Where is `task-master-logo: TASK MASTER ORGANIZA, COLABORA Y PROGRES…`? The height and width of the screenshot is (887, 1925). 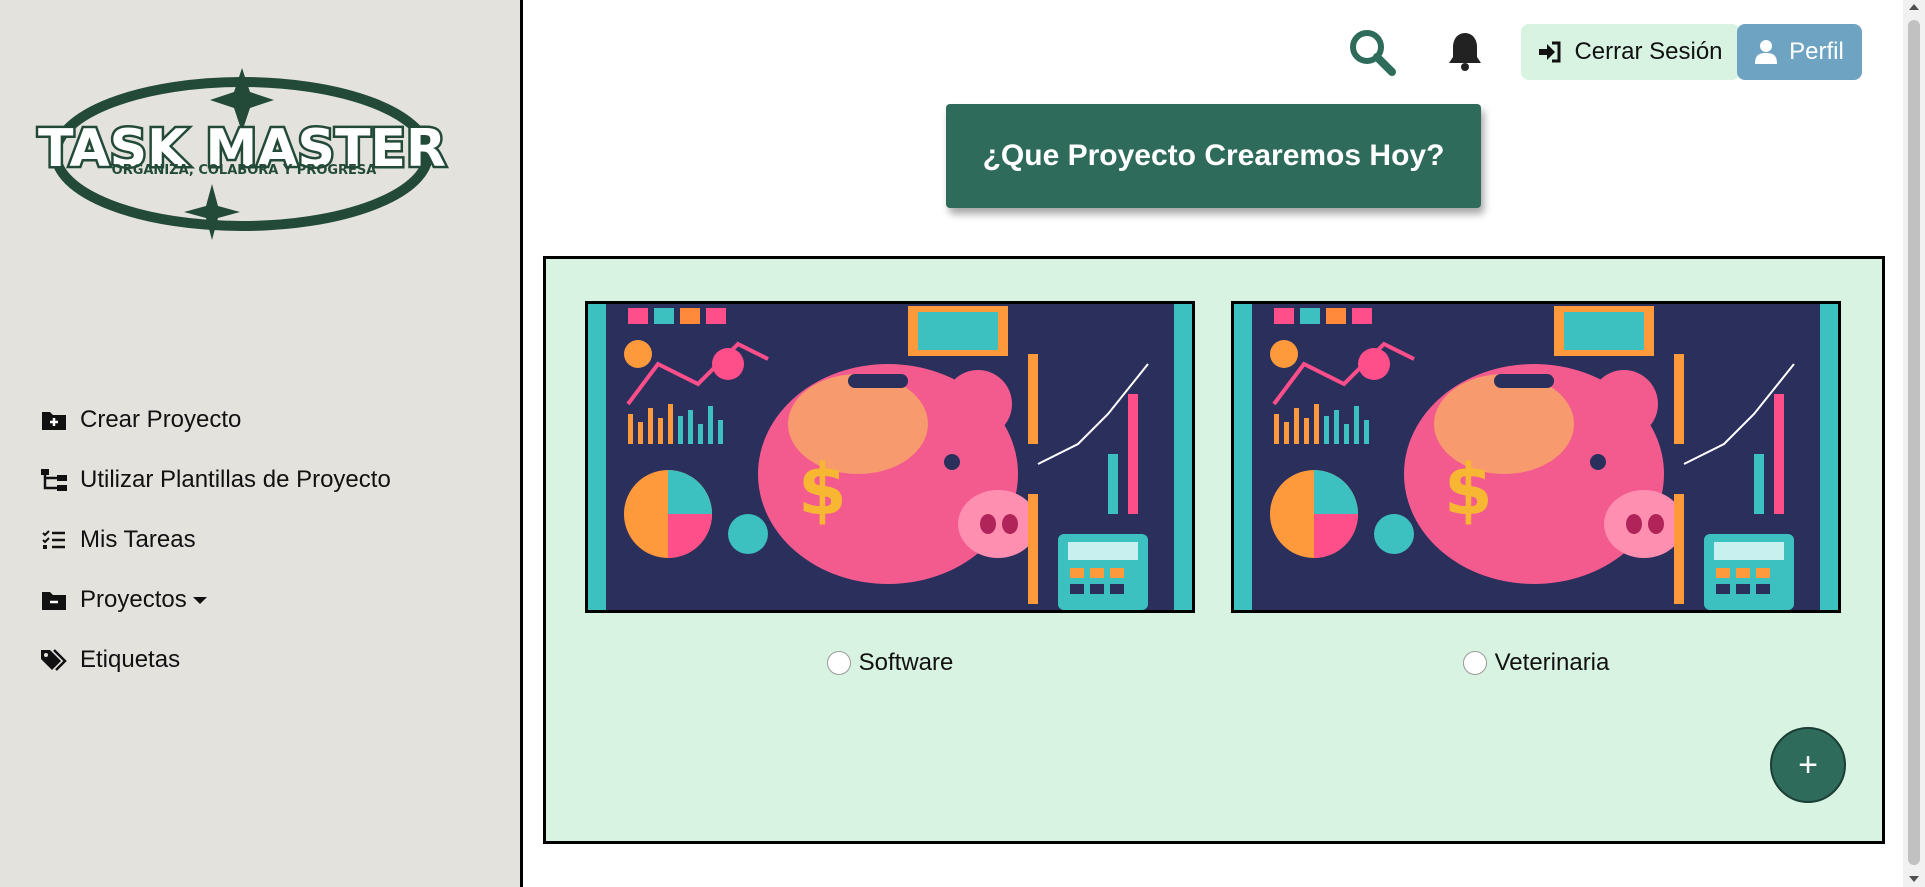 task-master-logo: TASK MASTER ORGANIZA, COLABORA Y PROGRES… is located at coordinates (242, 154).